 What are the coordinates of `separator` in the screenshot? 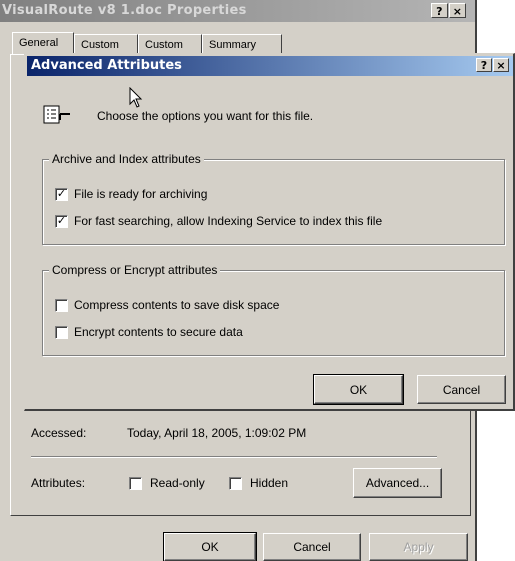 It's located at (234, 457).